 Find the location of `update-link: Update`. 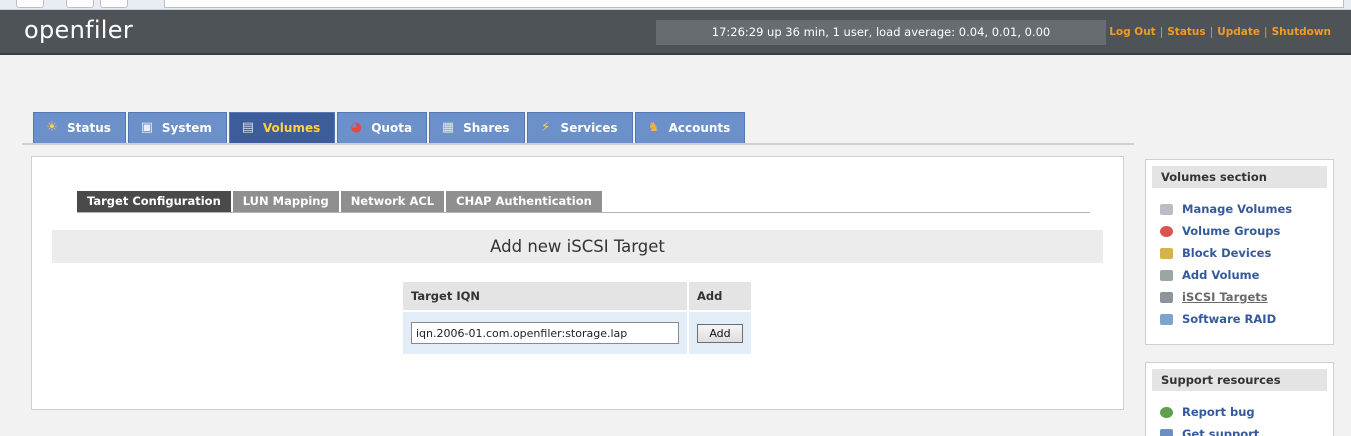

update-link: Update is located at coordinates (1238, 32).